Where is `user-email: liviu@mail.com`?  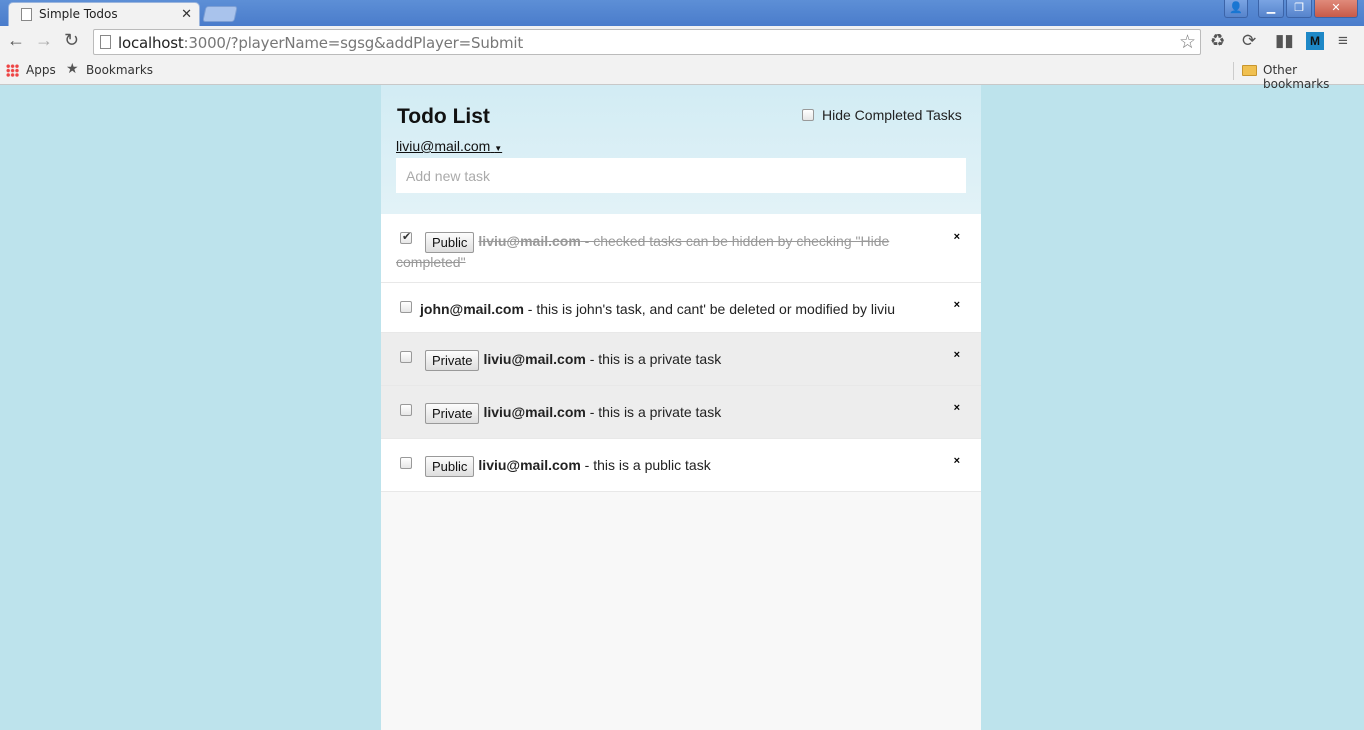 user-email: liviu@mail.com is located at coordinates (443, 146).